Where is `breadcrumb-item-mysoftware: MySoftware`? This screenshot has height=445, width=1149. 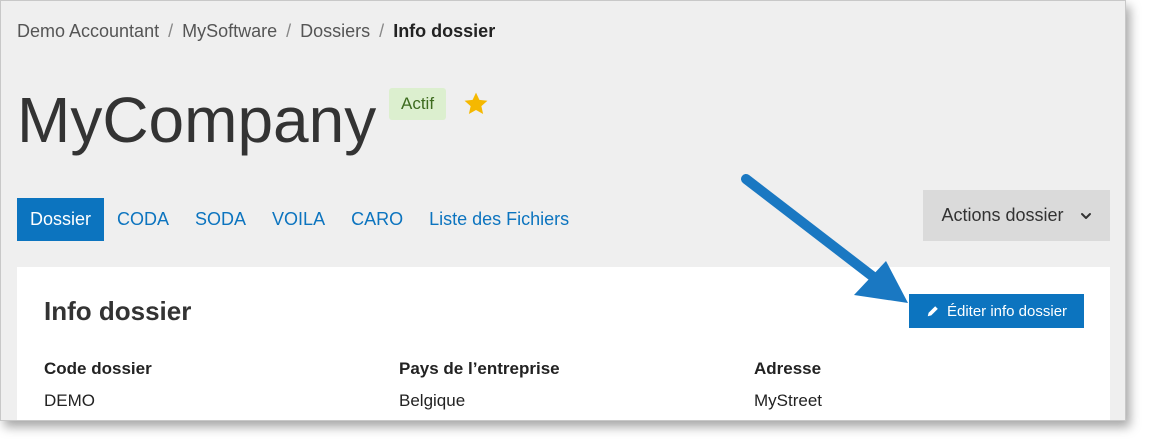 breadcrumb-item-mysoftware: MySoftware is located at coordinates (229, 31).